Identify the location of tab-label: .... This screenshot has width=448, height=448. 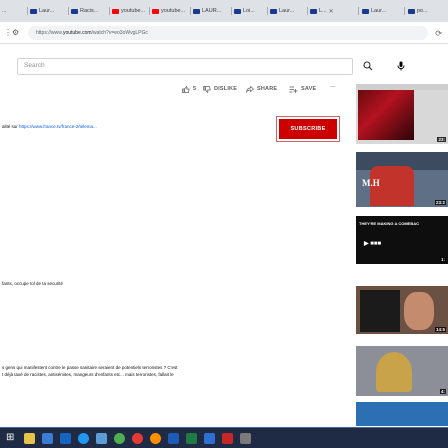
(4, 11).